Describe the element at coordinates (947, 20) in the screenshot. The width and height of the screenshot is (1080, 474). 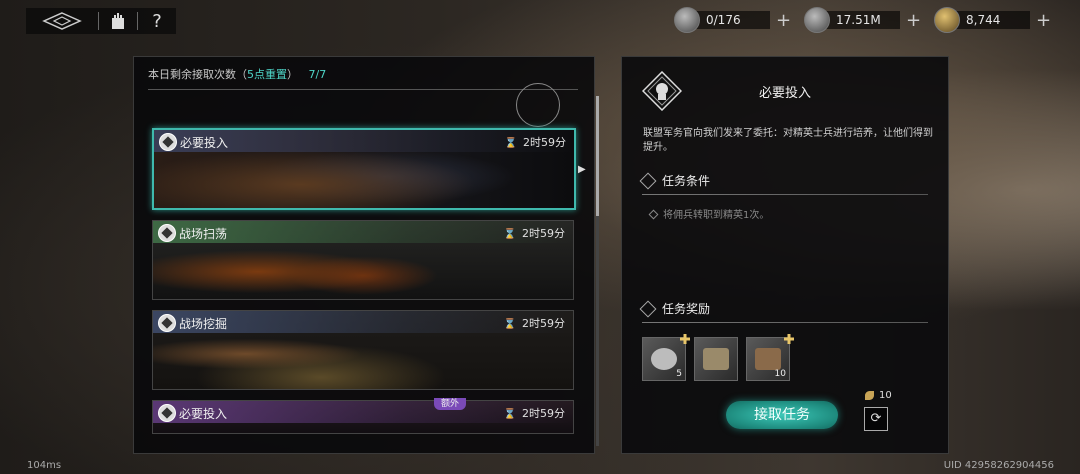
I see `gold-icon` at that location.